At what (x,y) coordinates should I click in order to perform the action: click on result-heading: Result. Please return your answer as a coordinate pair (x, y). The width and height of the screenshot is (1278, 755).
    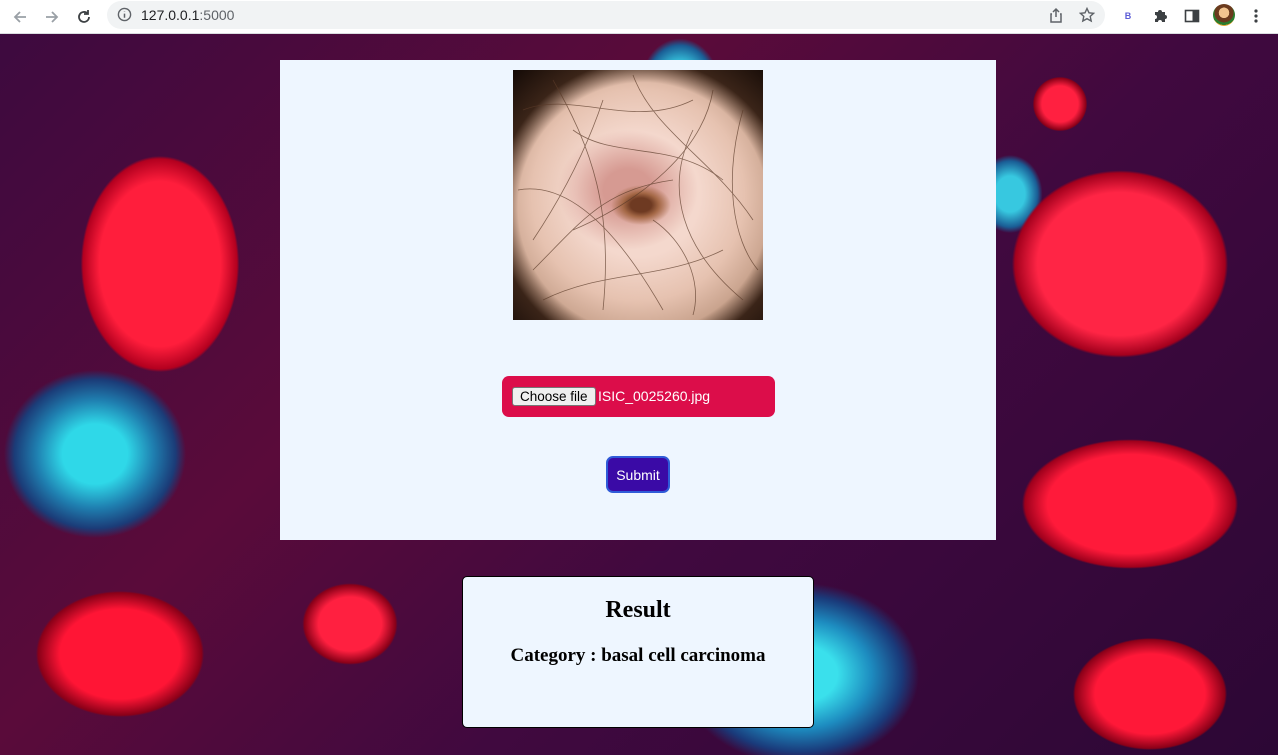
    Looking at the image, I should click on (638, 610).